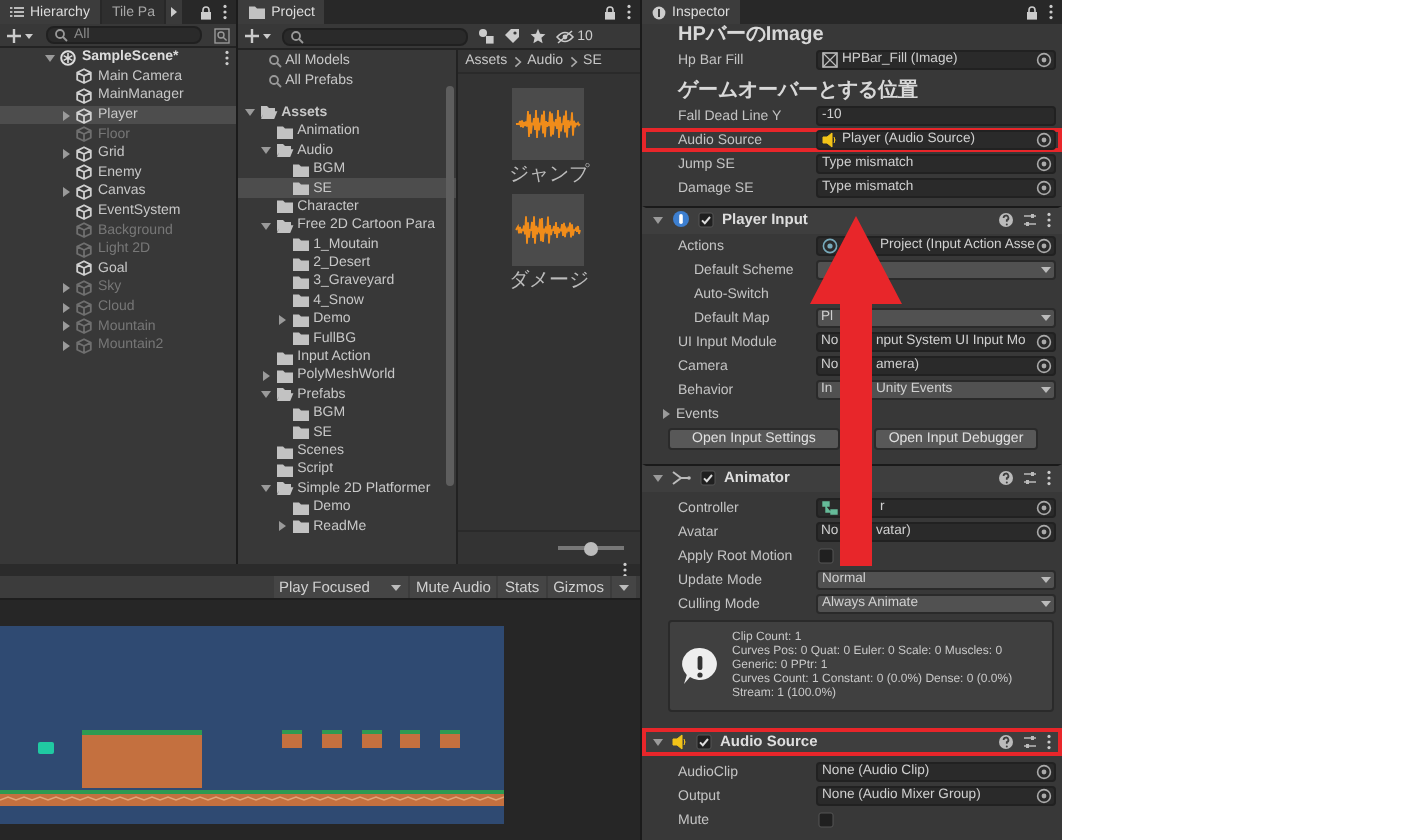 This screenshot has height=840, width=1420. Describe the element at coordinates (68, 57) in the screenshot. I see `scene-icon` at that location.